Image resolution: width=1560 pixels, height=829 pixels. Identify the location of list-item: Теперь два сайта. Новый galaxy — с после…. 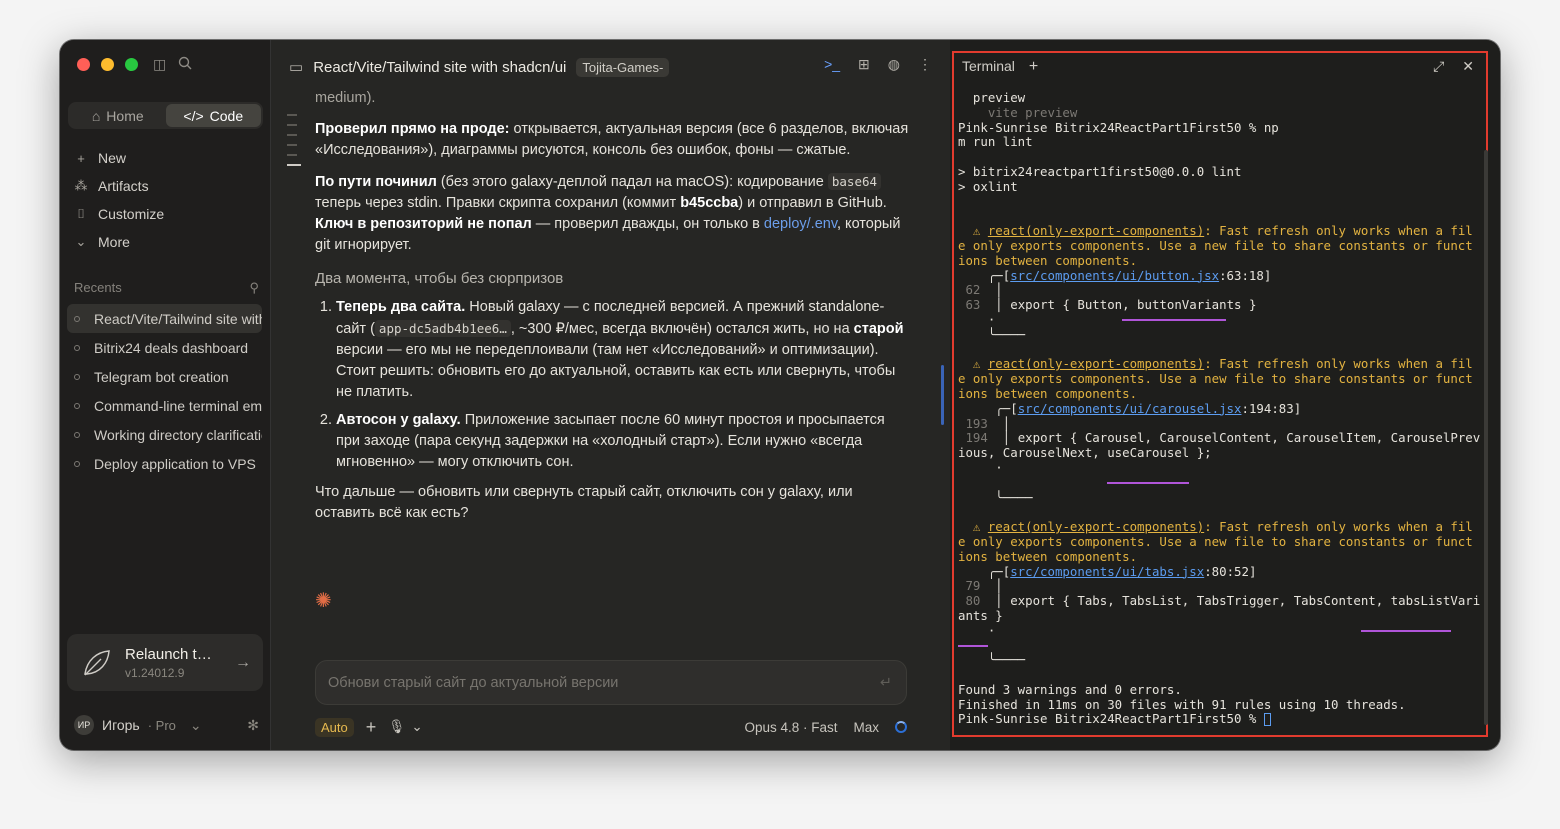
(623, 350).